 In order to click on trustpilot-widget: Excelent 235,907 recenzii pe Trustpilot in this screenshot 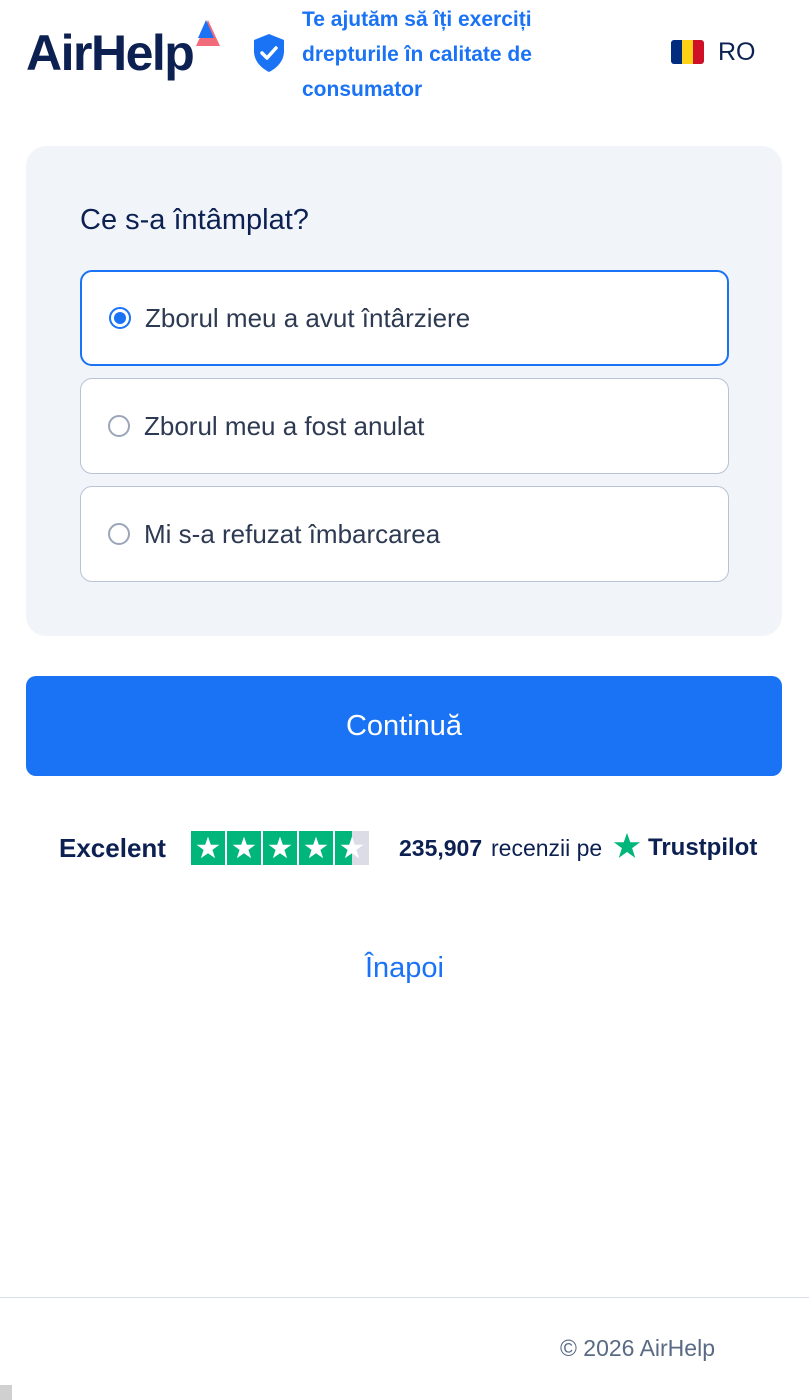, I will do `click(409, 849)`.